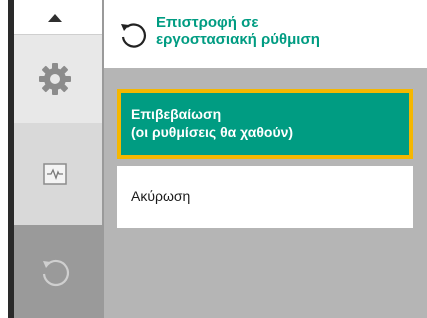 The width and height of the screenshot is (427, 318). Describe the element at coordinates (176, 114) in the screenshot. I see `confirm-label: Επιβεβαίωση` at that location.